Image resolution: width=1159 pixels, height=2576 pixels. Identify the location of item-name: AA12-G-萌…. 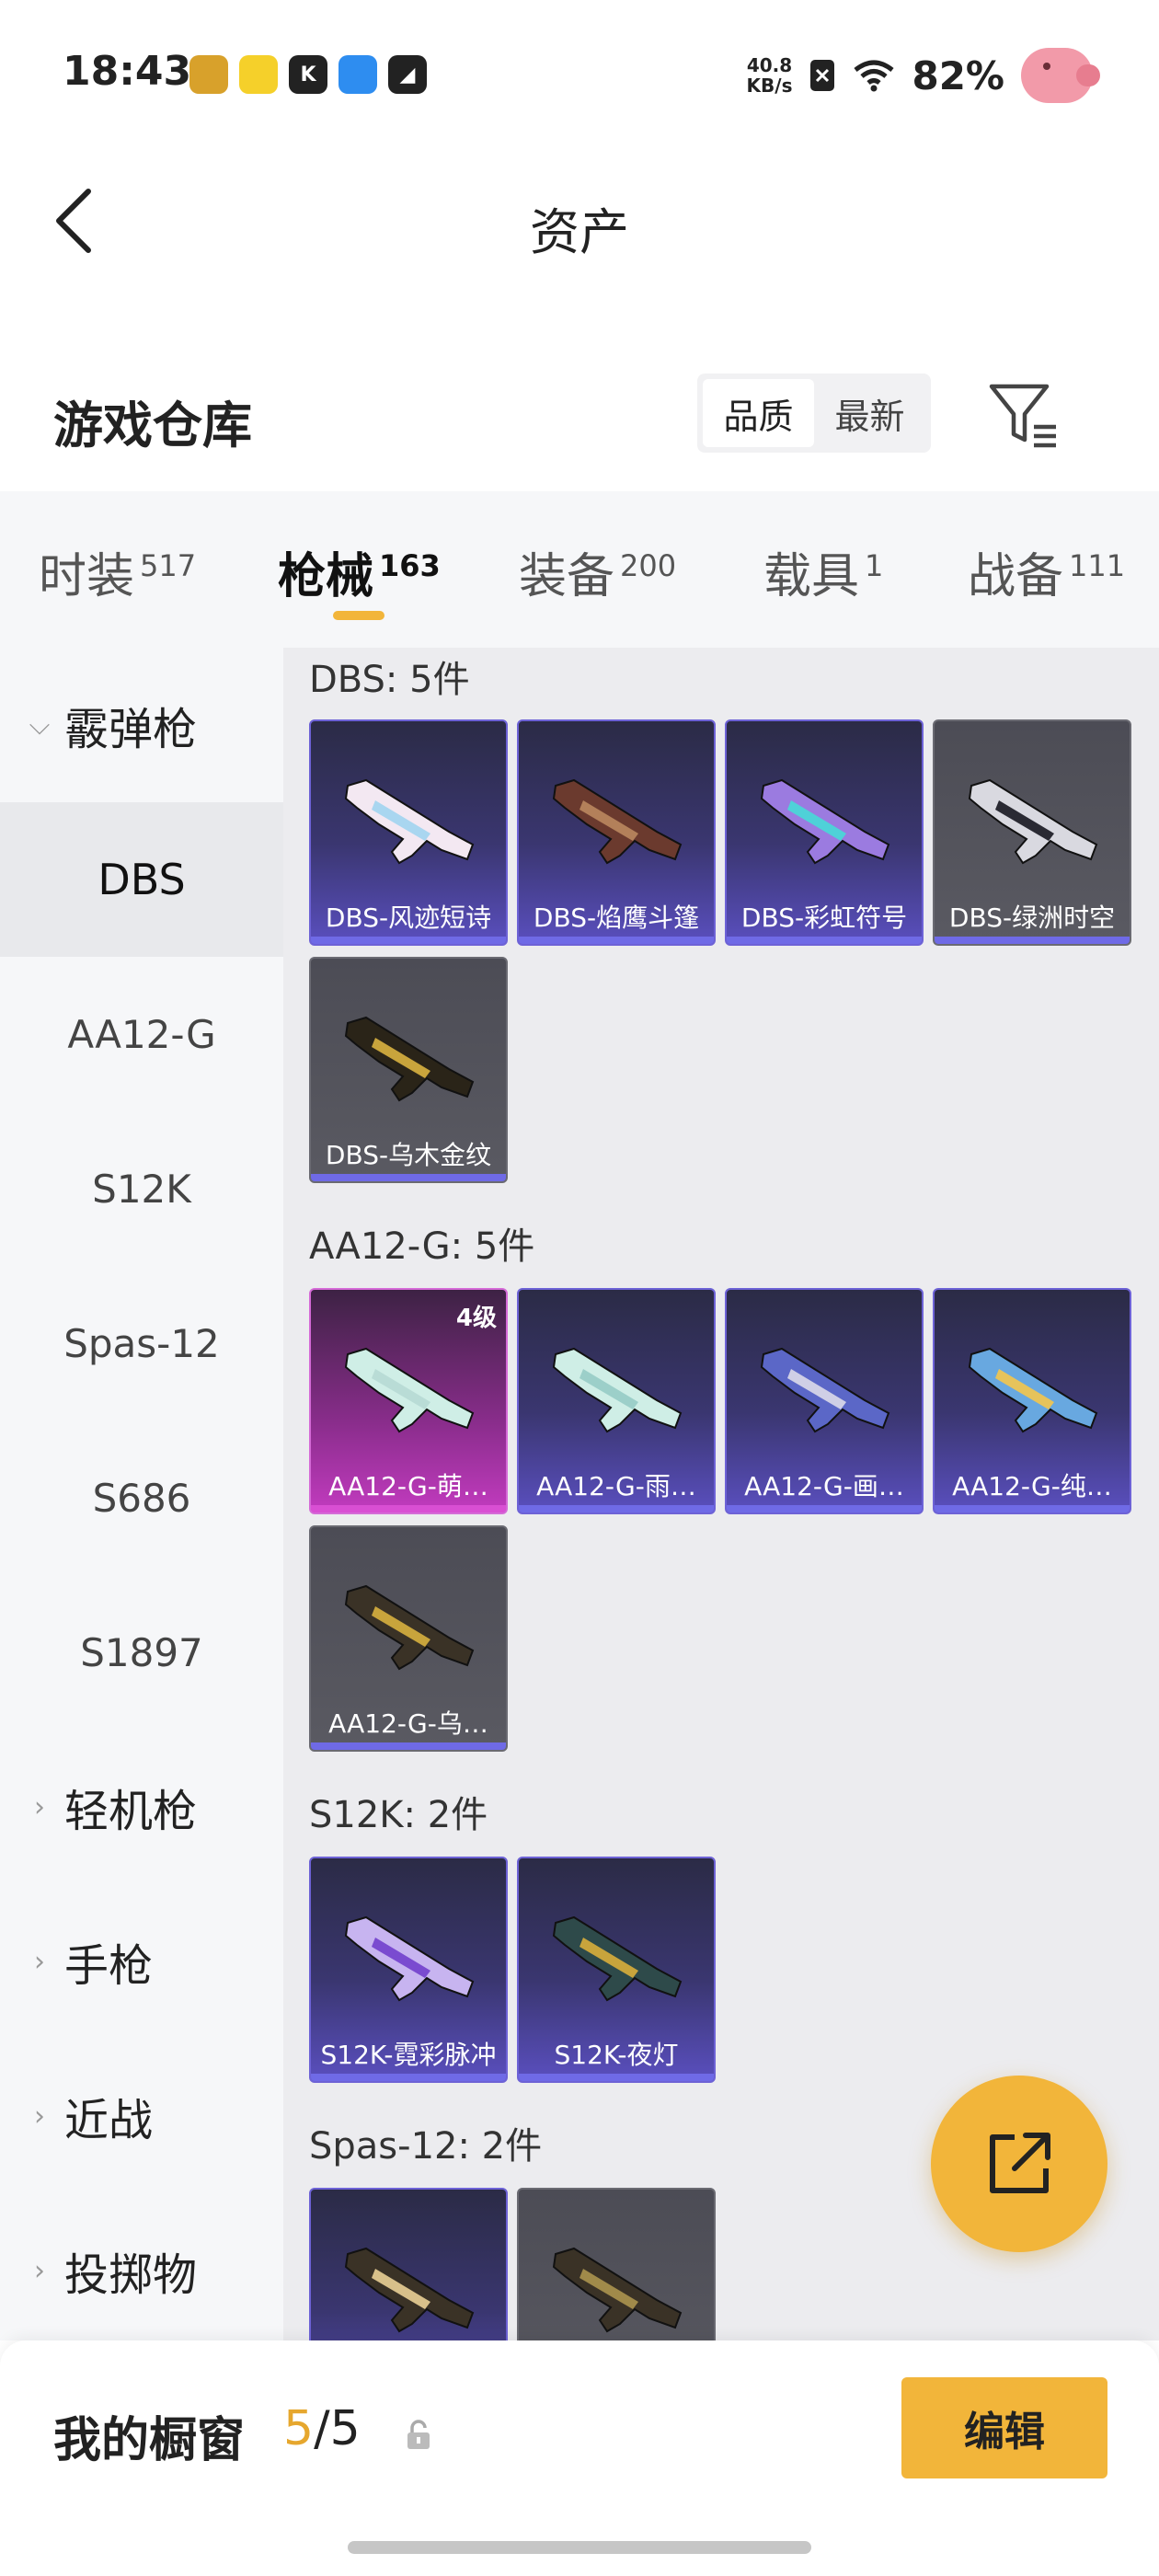
(408, 1486).